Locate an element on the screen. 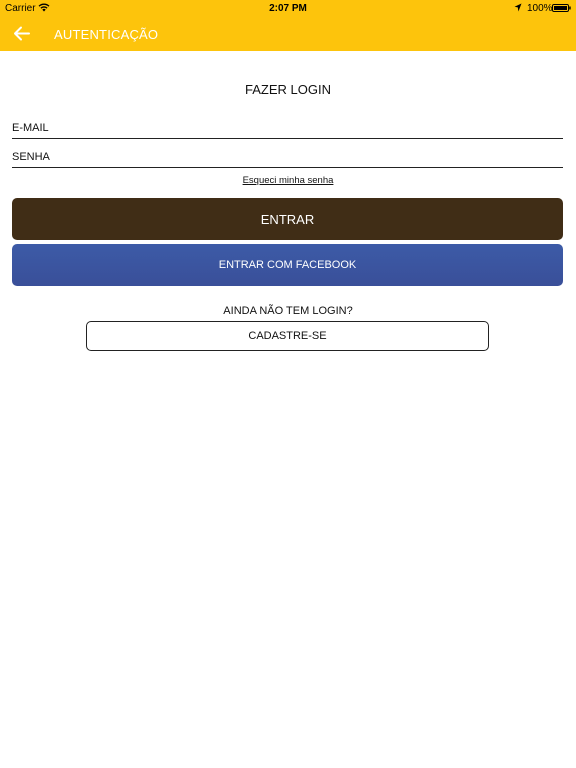 The width and height of the screenshot is (576, 768). location-arrow-icon is located at coordinates (518, 7).